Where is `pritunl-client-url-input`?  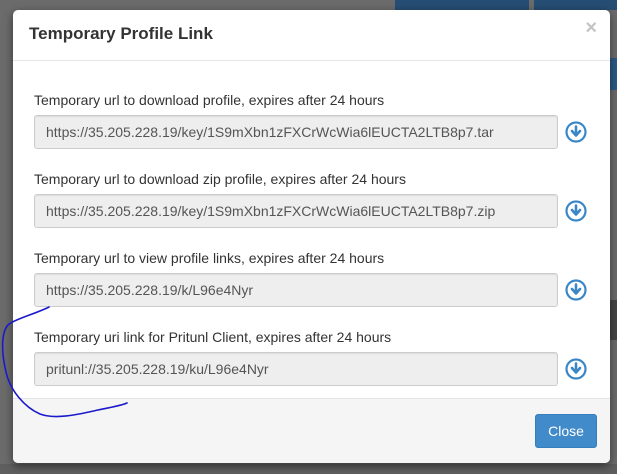 pritunl-client-url-input is located at coordinates (296, 369).